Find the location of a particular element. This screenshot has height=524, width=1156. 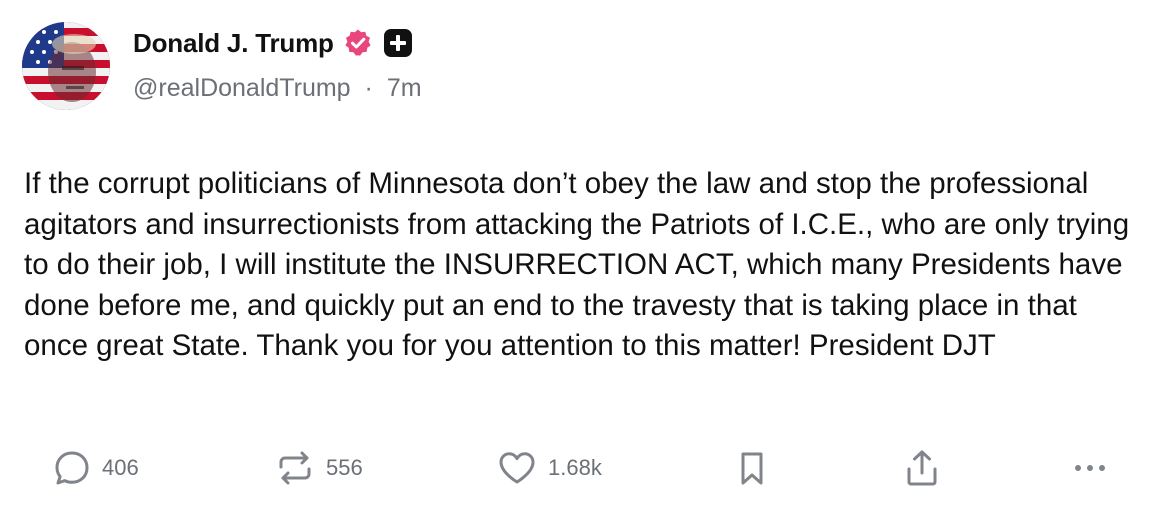

heart-icon is located at coordinates (517, 468).